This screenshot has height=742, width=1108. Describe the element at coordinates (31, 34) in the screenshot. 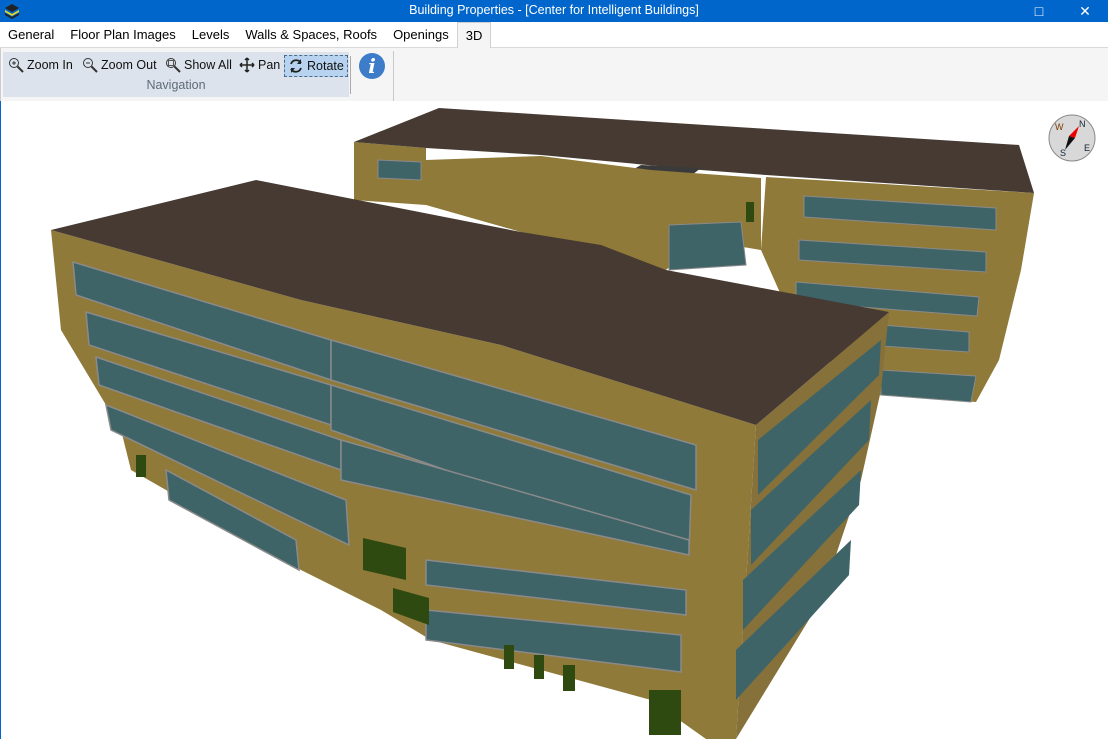

I see `tab-general: General` at that location.